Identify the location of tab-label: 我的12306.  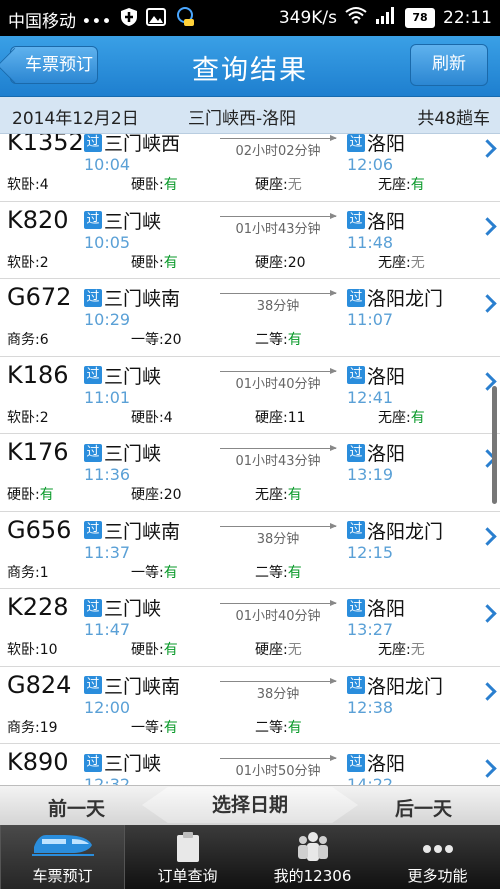
(312, 876).